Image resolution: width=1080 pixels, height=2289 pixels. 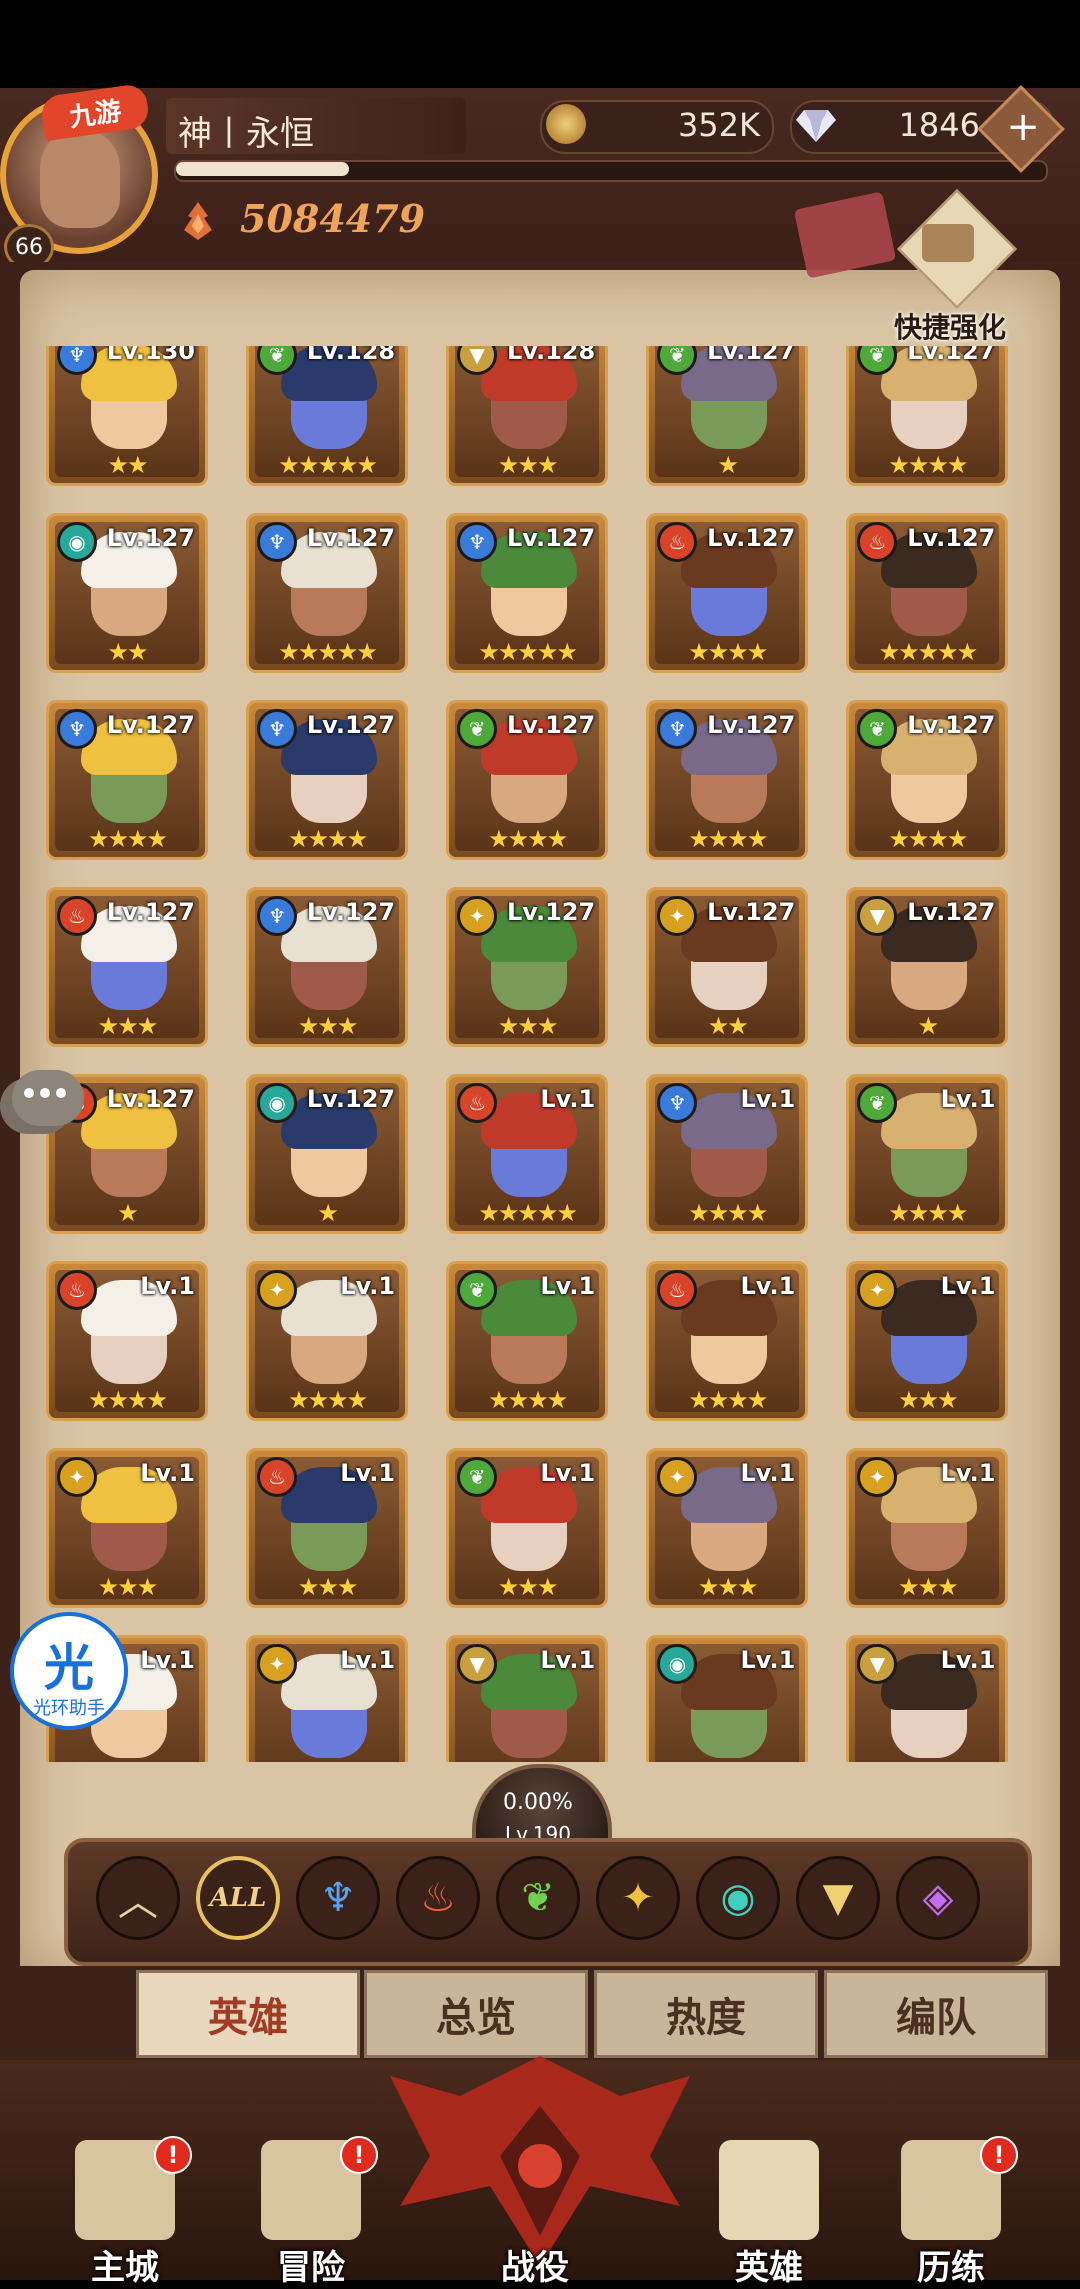 I want to click on hero-card: ♨ Lv.127 ★★★, so click(x=127, y=967).